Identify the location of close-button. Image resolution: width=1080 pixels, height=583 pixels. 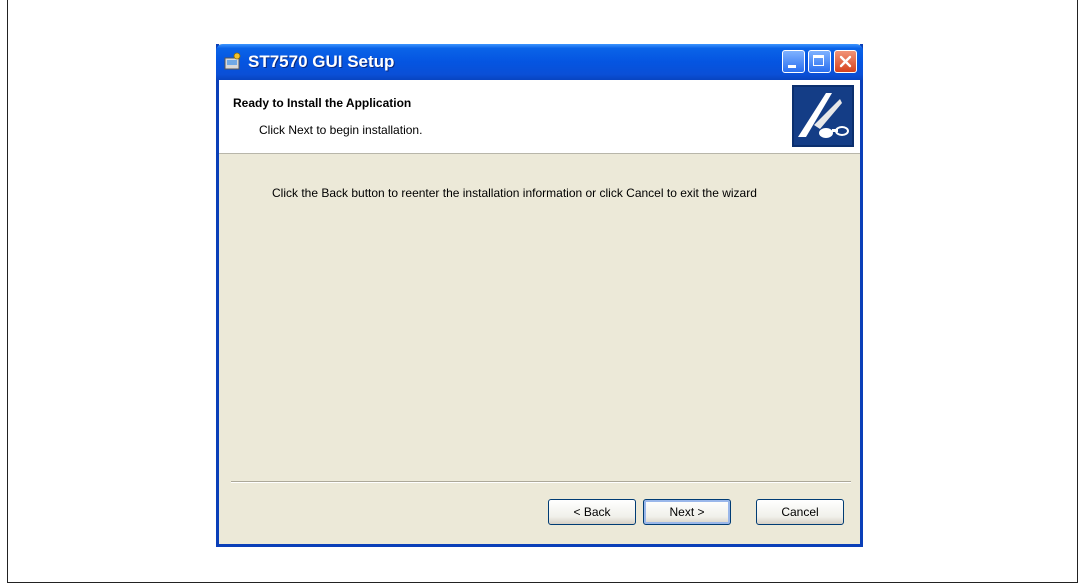
(845, 61).